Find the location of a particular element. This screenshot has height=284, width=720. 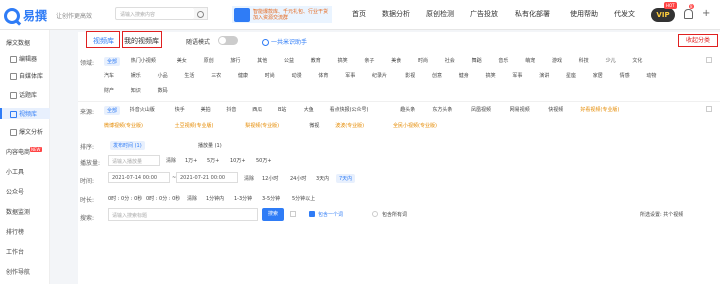

plus-icon: + is located at coordinates (706, 13).